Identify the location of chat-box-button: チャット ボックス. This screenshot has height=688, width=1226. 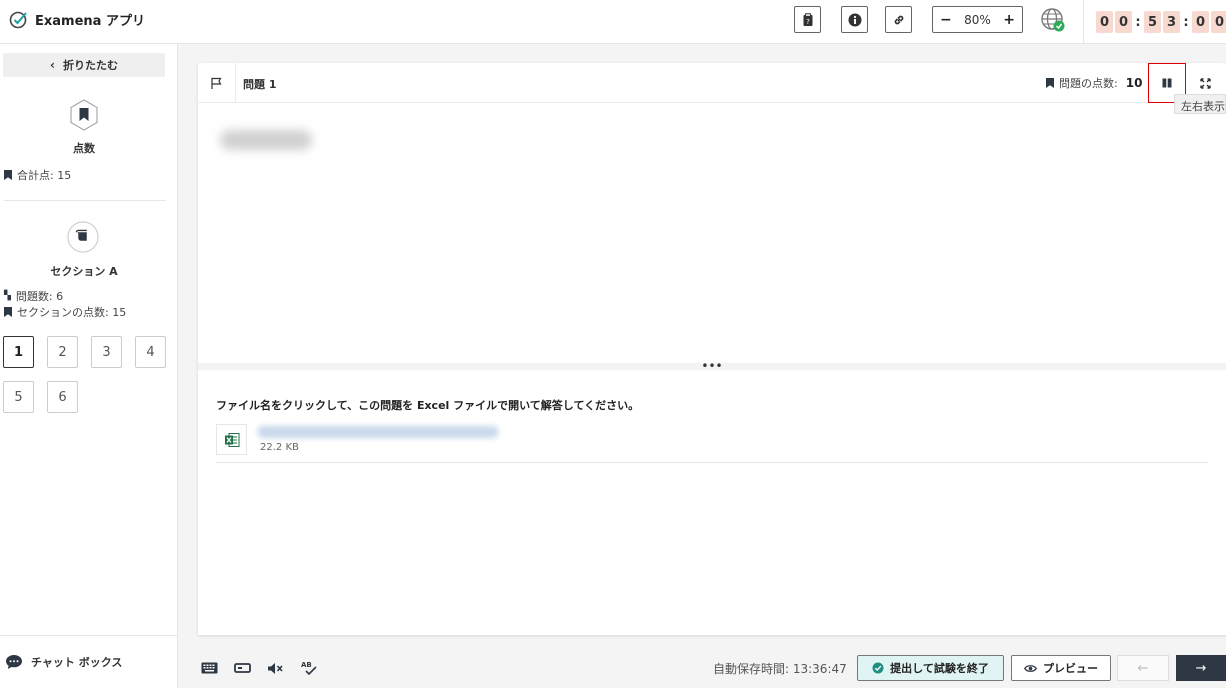
(89, 661).